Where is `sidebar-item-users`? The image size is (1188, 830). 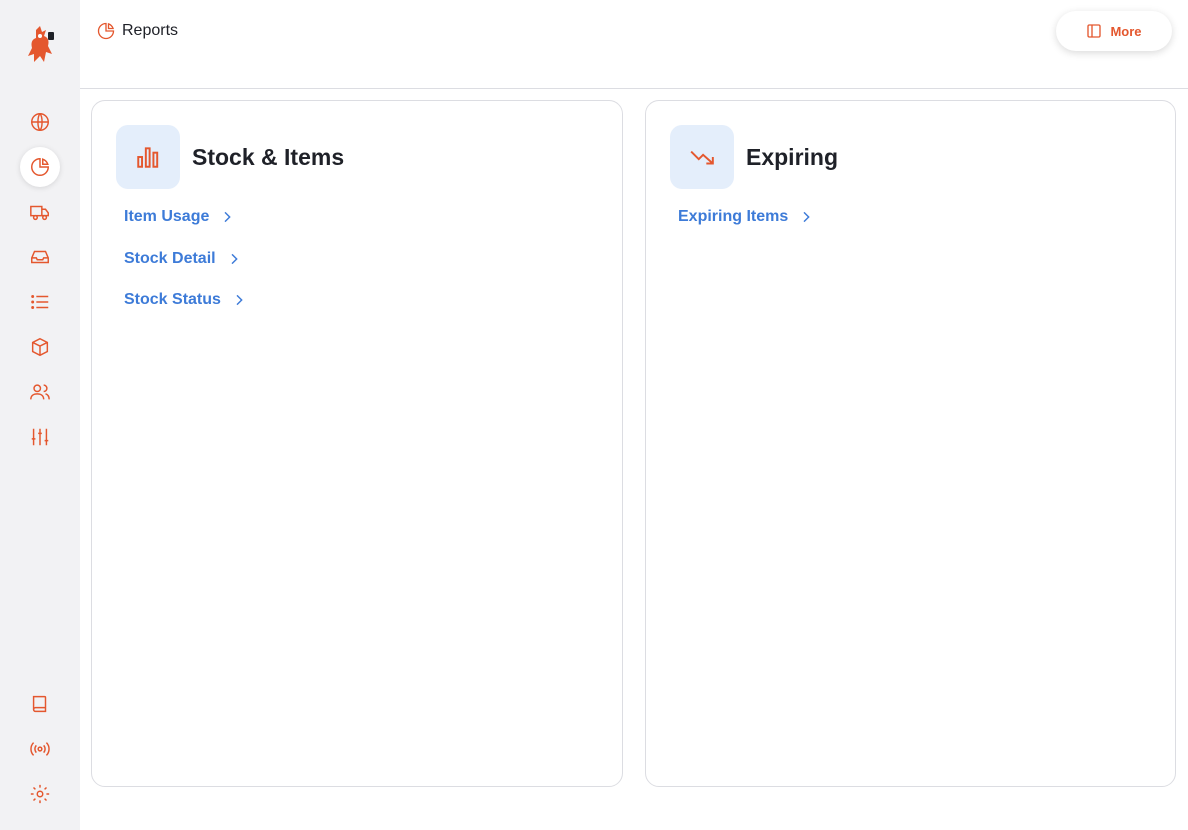 sidebar-item-users is located at coordinates (40, 392).